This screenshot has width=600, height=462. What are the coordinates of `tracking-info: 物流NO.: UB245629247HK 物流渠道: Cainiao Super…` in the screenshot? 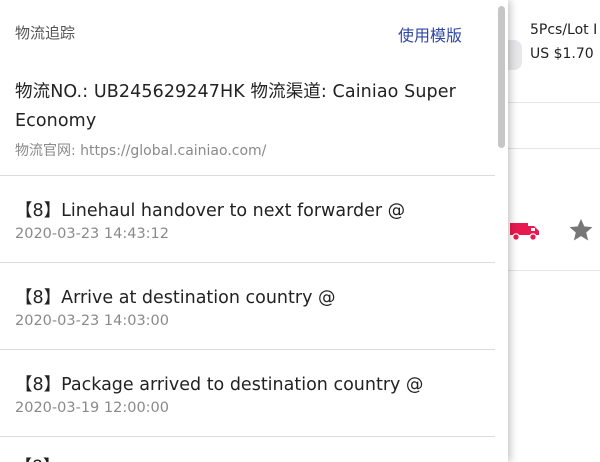 It's located at (245, 119).